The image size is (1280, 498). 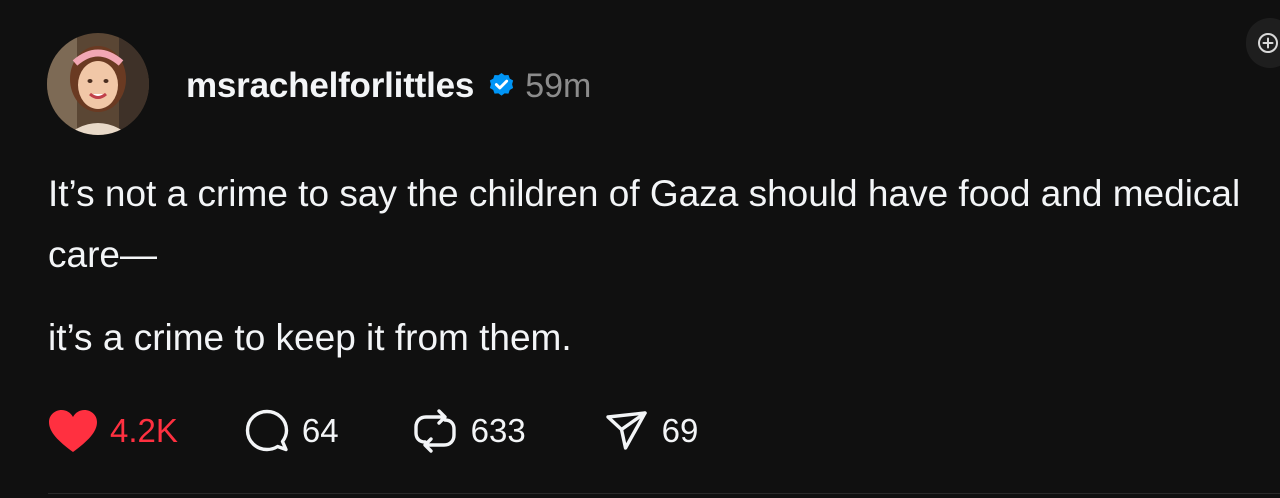 I want to click on profile-photo-icon, so click(x=98, y=84).